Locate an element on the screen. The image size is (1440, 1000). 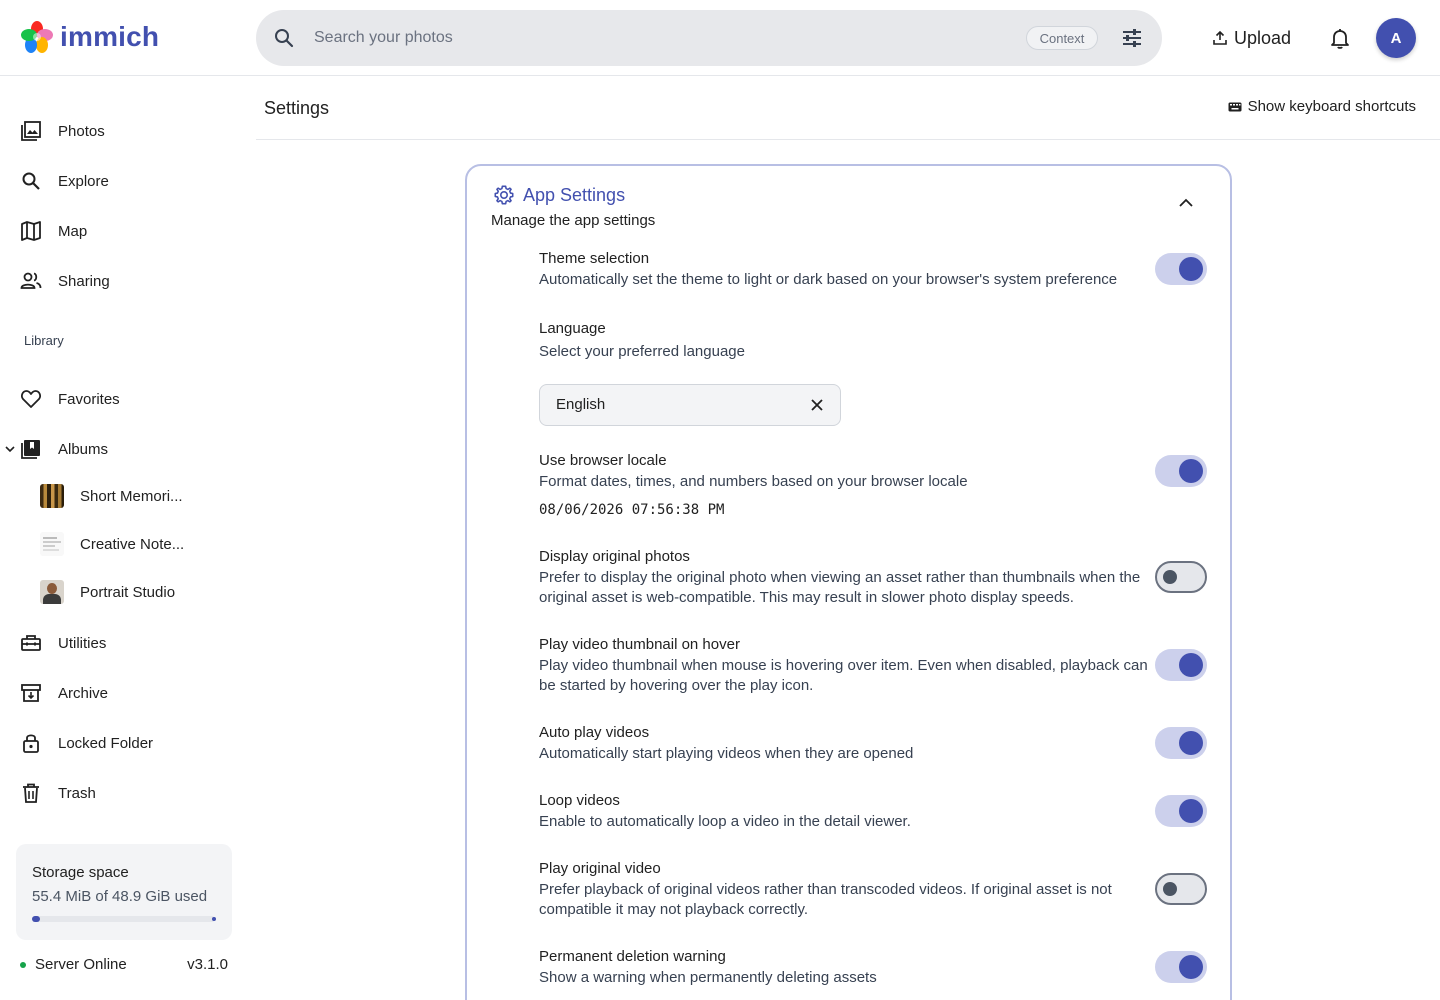
sidebar-item-label: Utilities is located at coordinates (82, 643).